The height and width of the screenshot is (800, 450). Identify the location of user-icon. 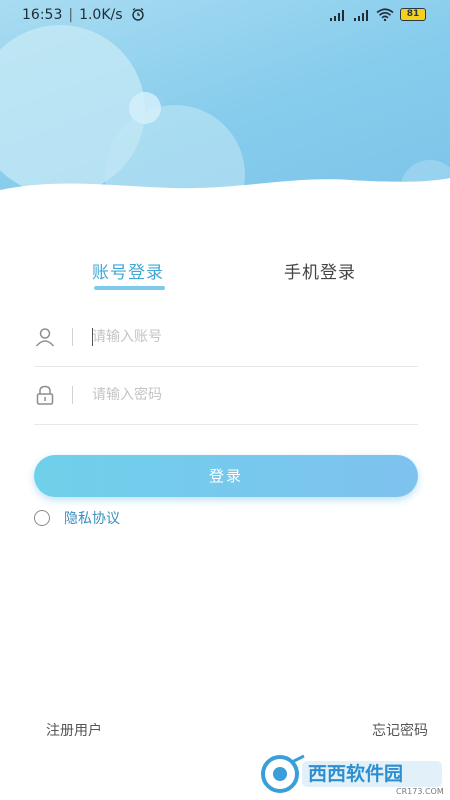
(45, 337).